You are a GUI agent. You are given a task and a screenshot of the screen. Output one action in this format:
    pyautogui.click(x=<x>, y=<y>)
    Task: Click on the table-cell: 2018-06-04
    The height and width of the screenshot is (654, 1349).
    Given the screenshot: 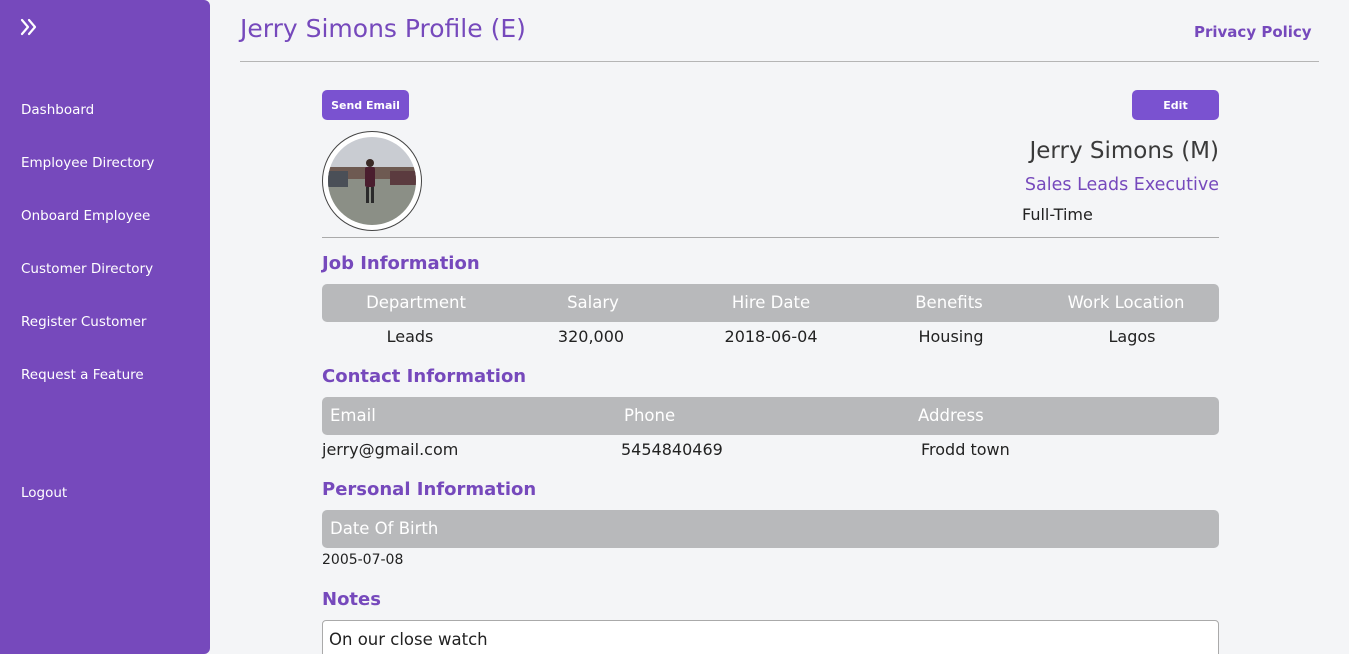 What is the action you would take?
    pyautogui.click(x=771, y=336)
    